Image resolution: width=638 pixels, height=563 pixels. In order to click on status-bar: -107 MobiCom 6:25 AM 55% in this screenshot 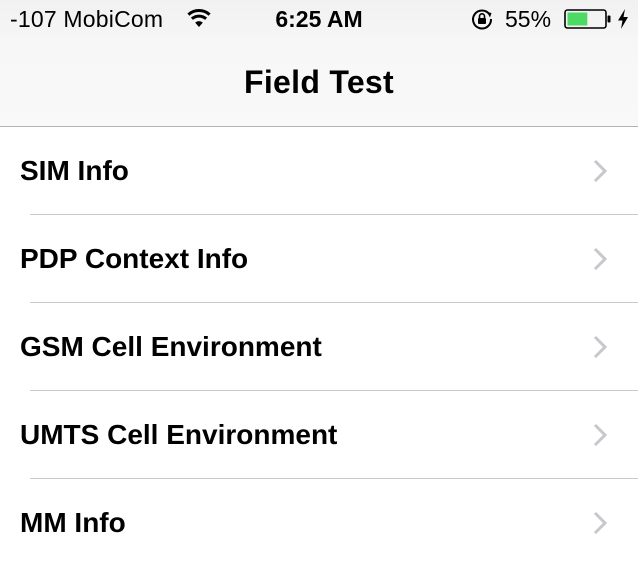, I will do `click(319, 19)`.